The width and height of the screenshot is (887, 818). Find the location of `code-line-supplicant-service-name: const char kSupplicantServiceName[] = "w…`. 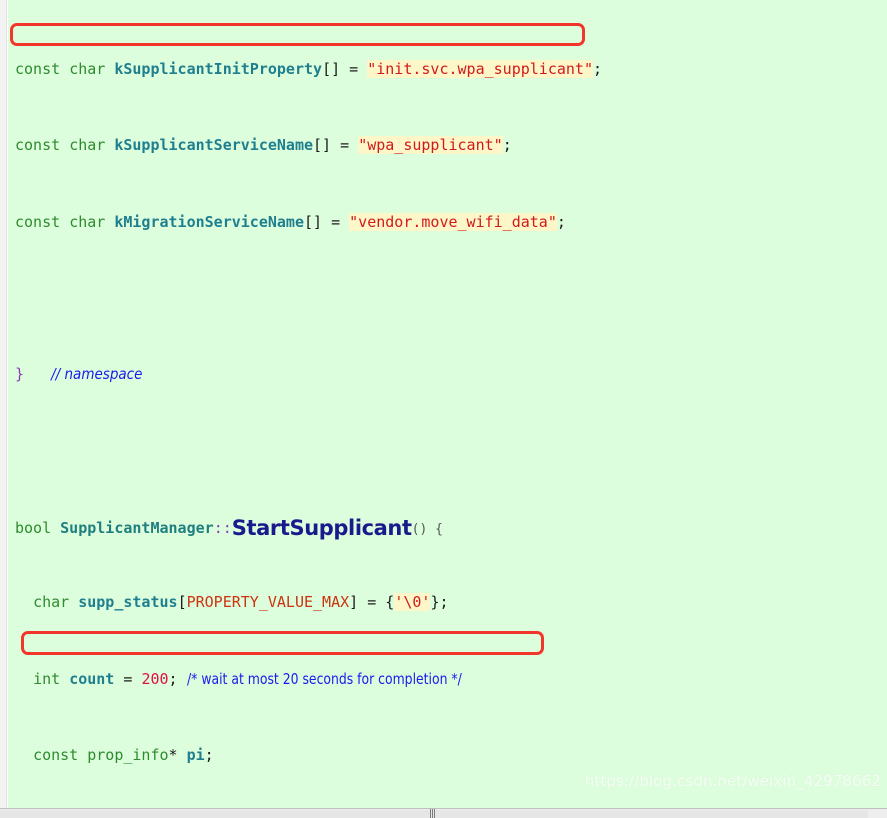

code-line-supplicant-service-name: const char kSupplicantServiceName[] = "w… is located at coordinates (263, 145).